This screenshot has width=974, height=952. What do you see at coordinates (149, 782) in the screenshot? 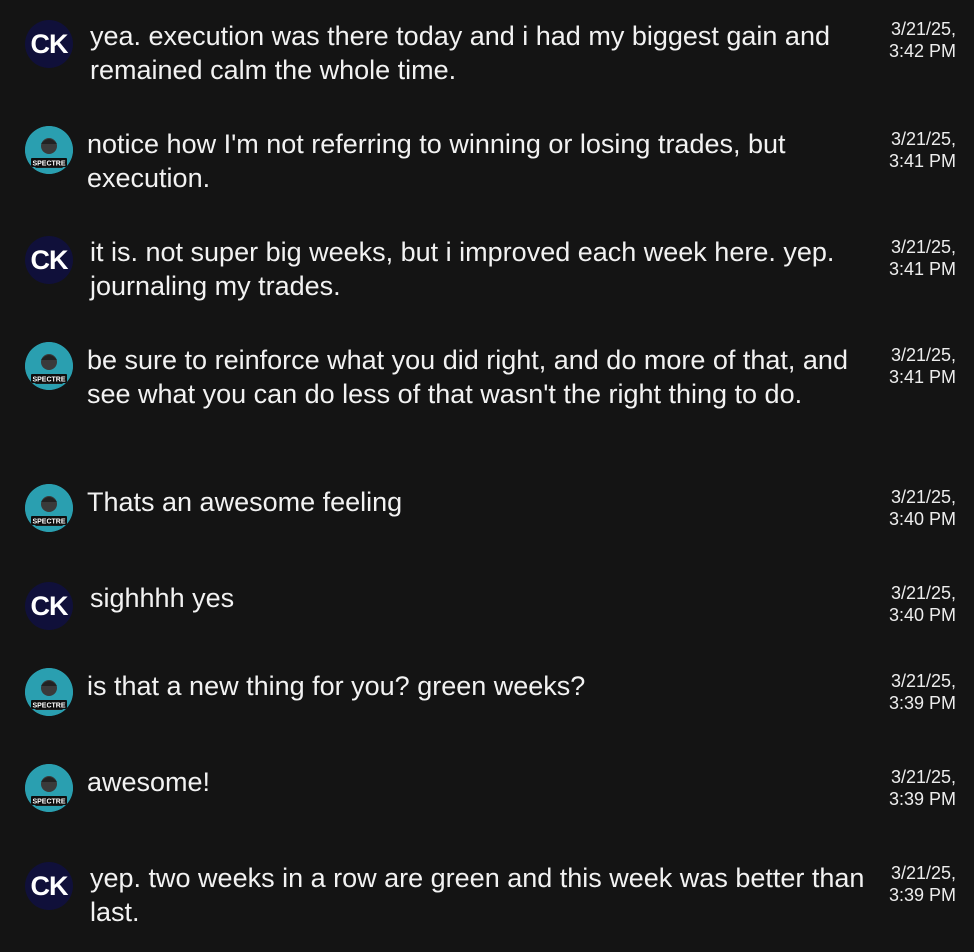
I see `message-text: awesome!` at bounding box center [149, 782].